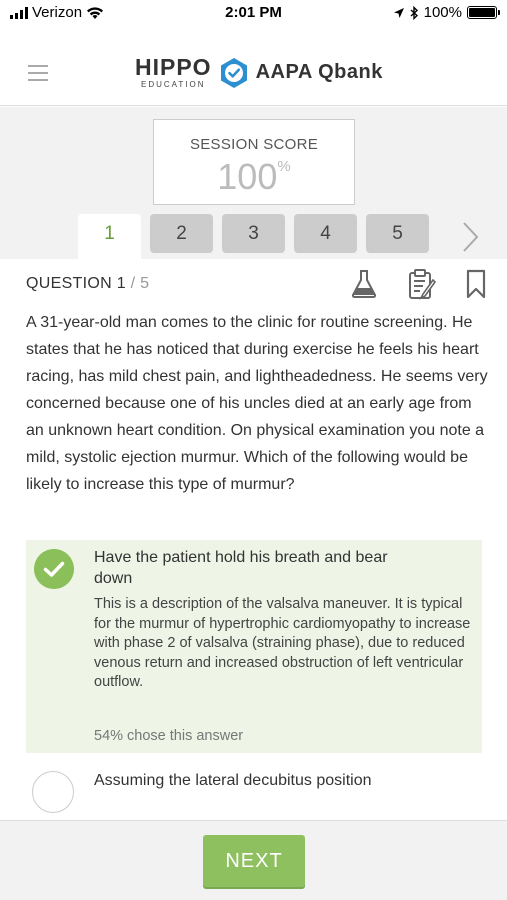  I want to click on session-score-box: SESSION SCORE 100%, so click(254, 162).